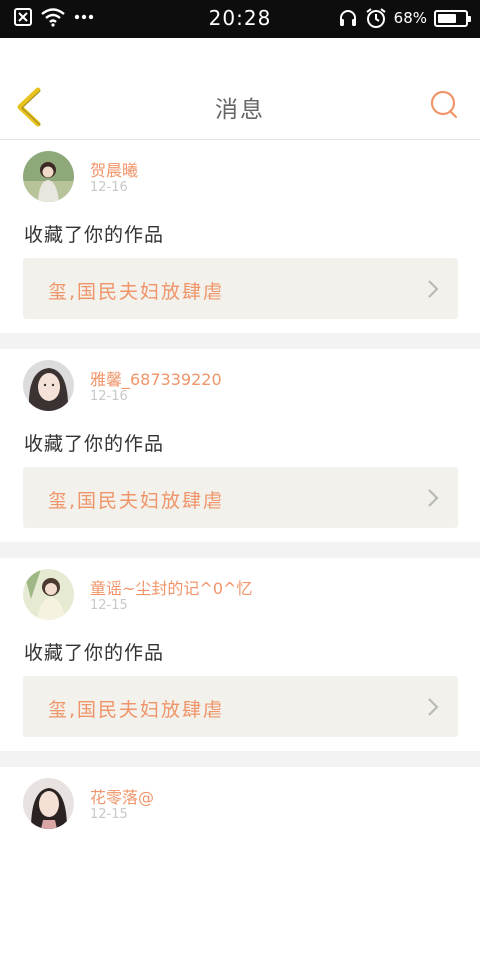 The image size is (480, 960). I want to click on username: 雅馨_687339220, so click(156, 378).